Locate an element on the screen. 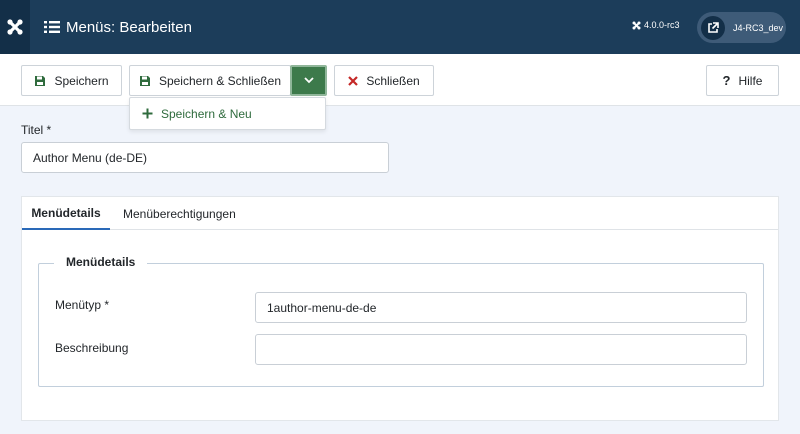 The image size is (800, 434). site-name: J4-RC3_dev is located at coordinates (758, 27).